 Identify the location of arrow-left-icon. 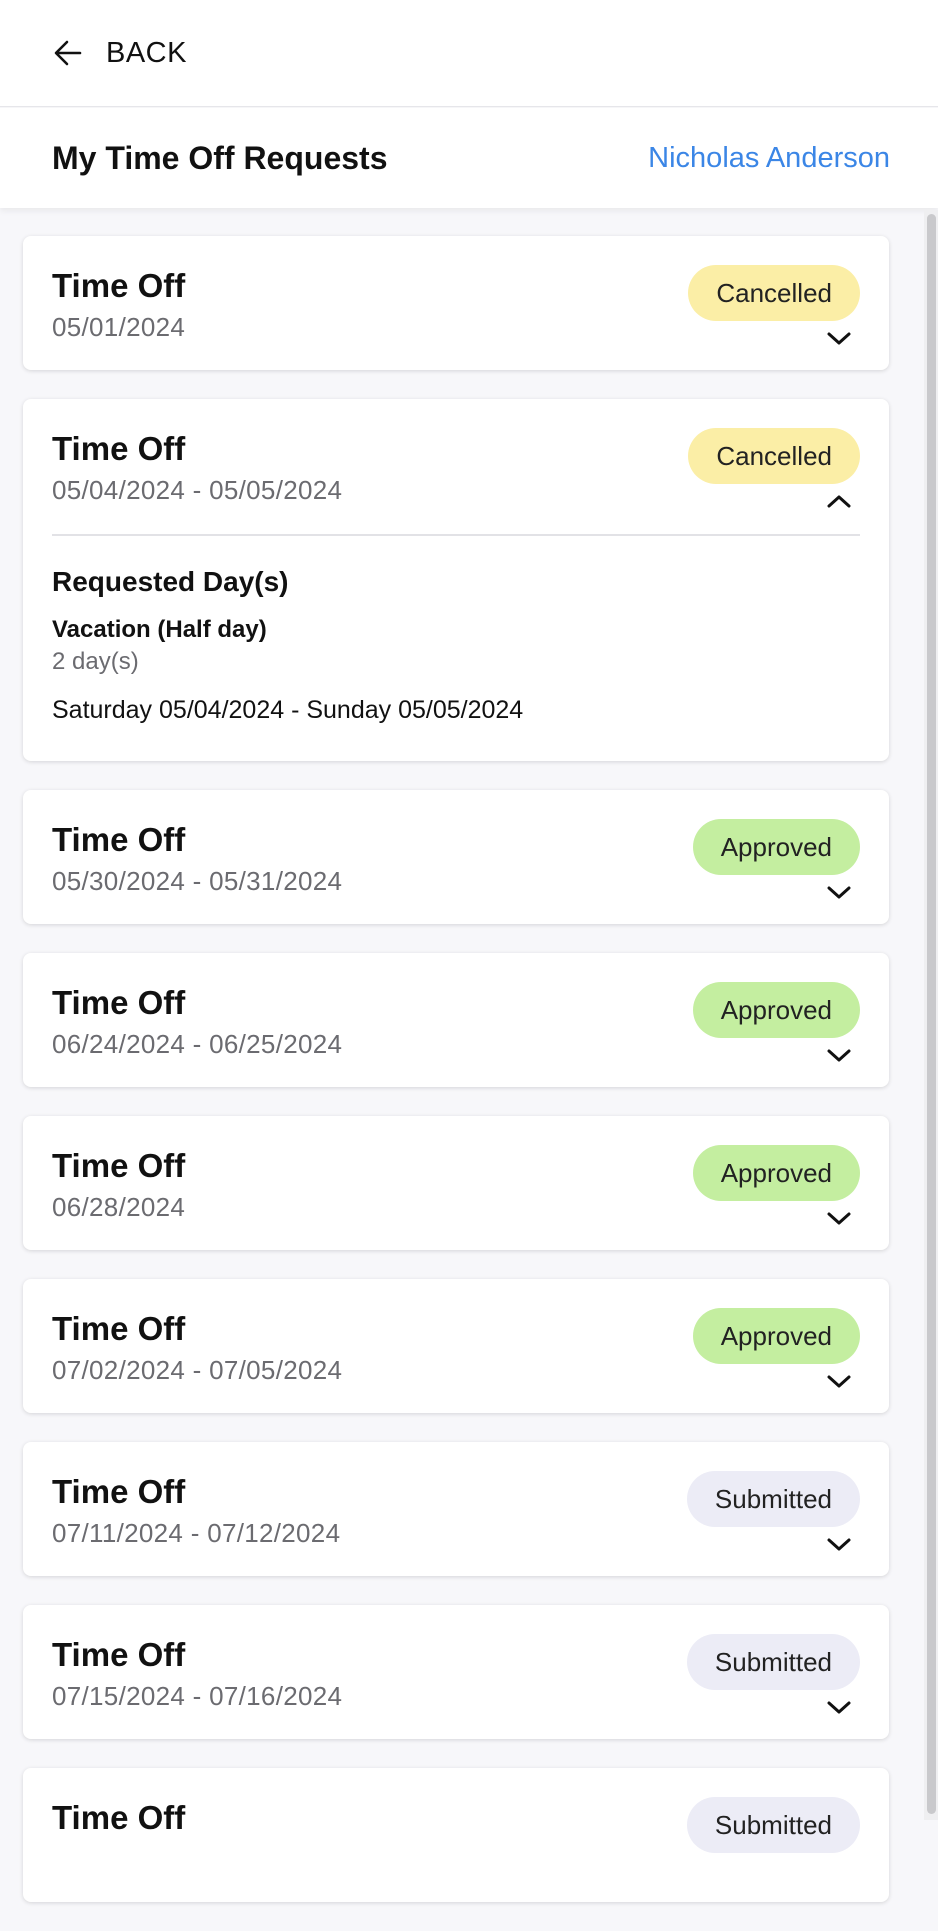
(68, 53).